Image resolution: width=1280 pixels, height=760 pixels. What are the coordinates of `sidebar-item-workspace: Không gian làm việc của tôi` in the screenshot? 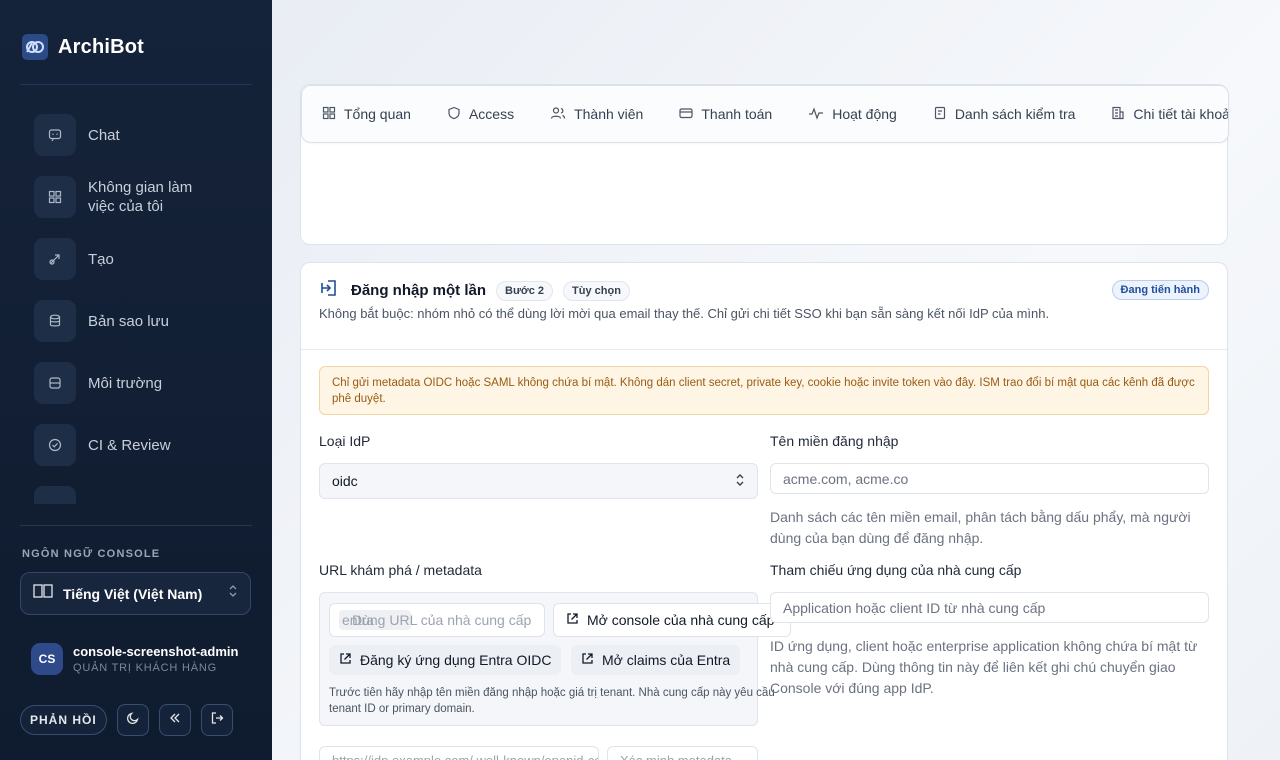 It's located at (136, 197).